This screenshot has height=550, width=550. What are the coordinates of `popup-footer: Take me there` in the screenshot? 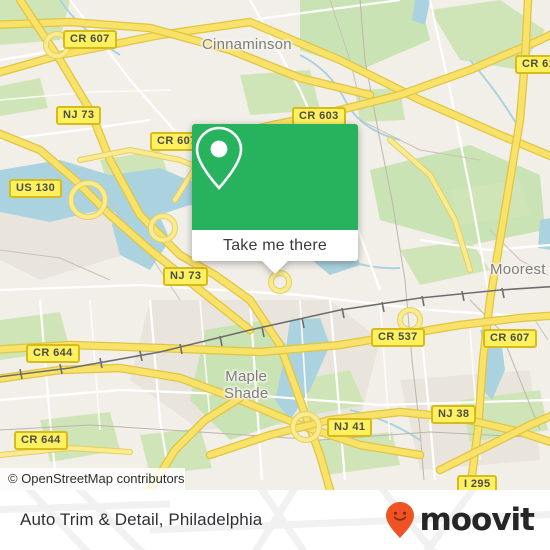 It's located at (275, 252).